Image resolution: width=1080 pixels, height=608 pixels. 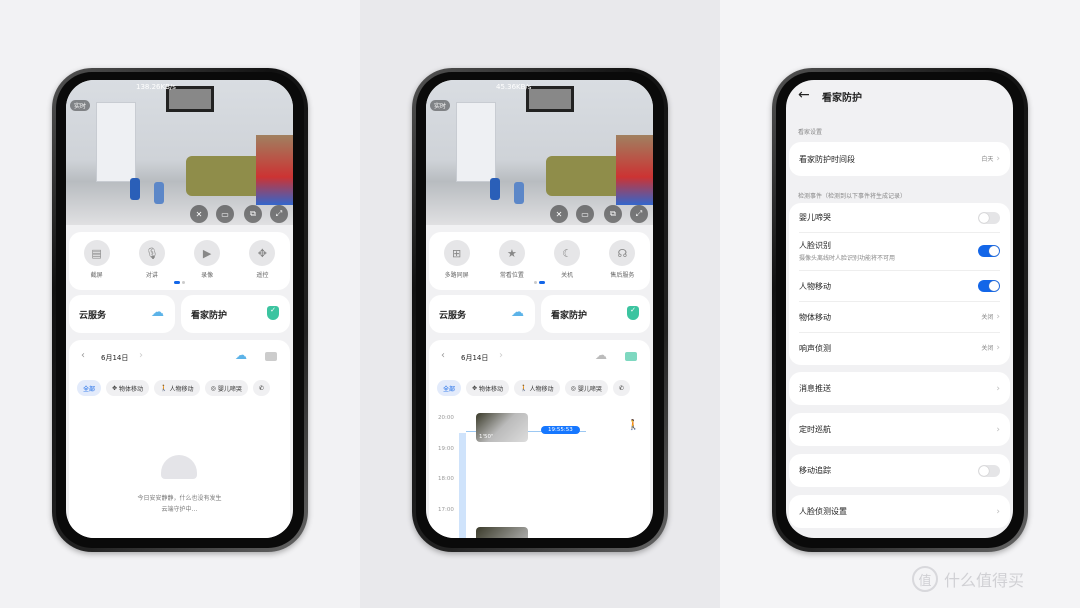 What do you see at coordinates (567, 253) in the screenshot?
I see `moon-icon: ☾` at bounding box center [567, 253].